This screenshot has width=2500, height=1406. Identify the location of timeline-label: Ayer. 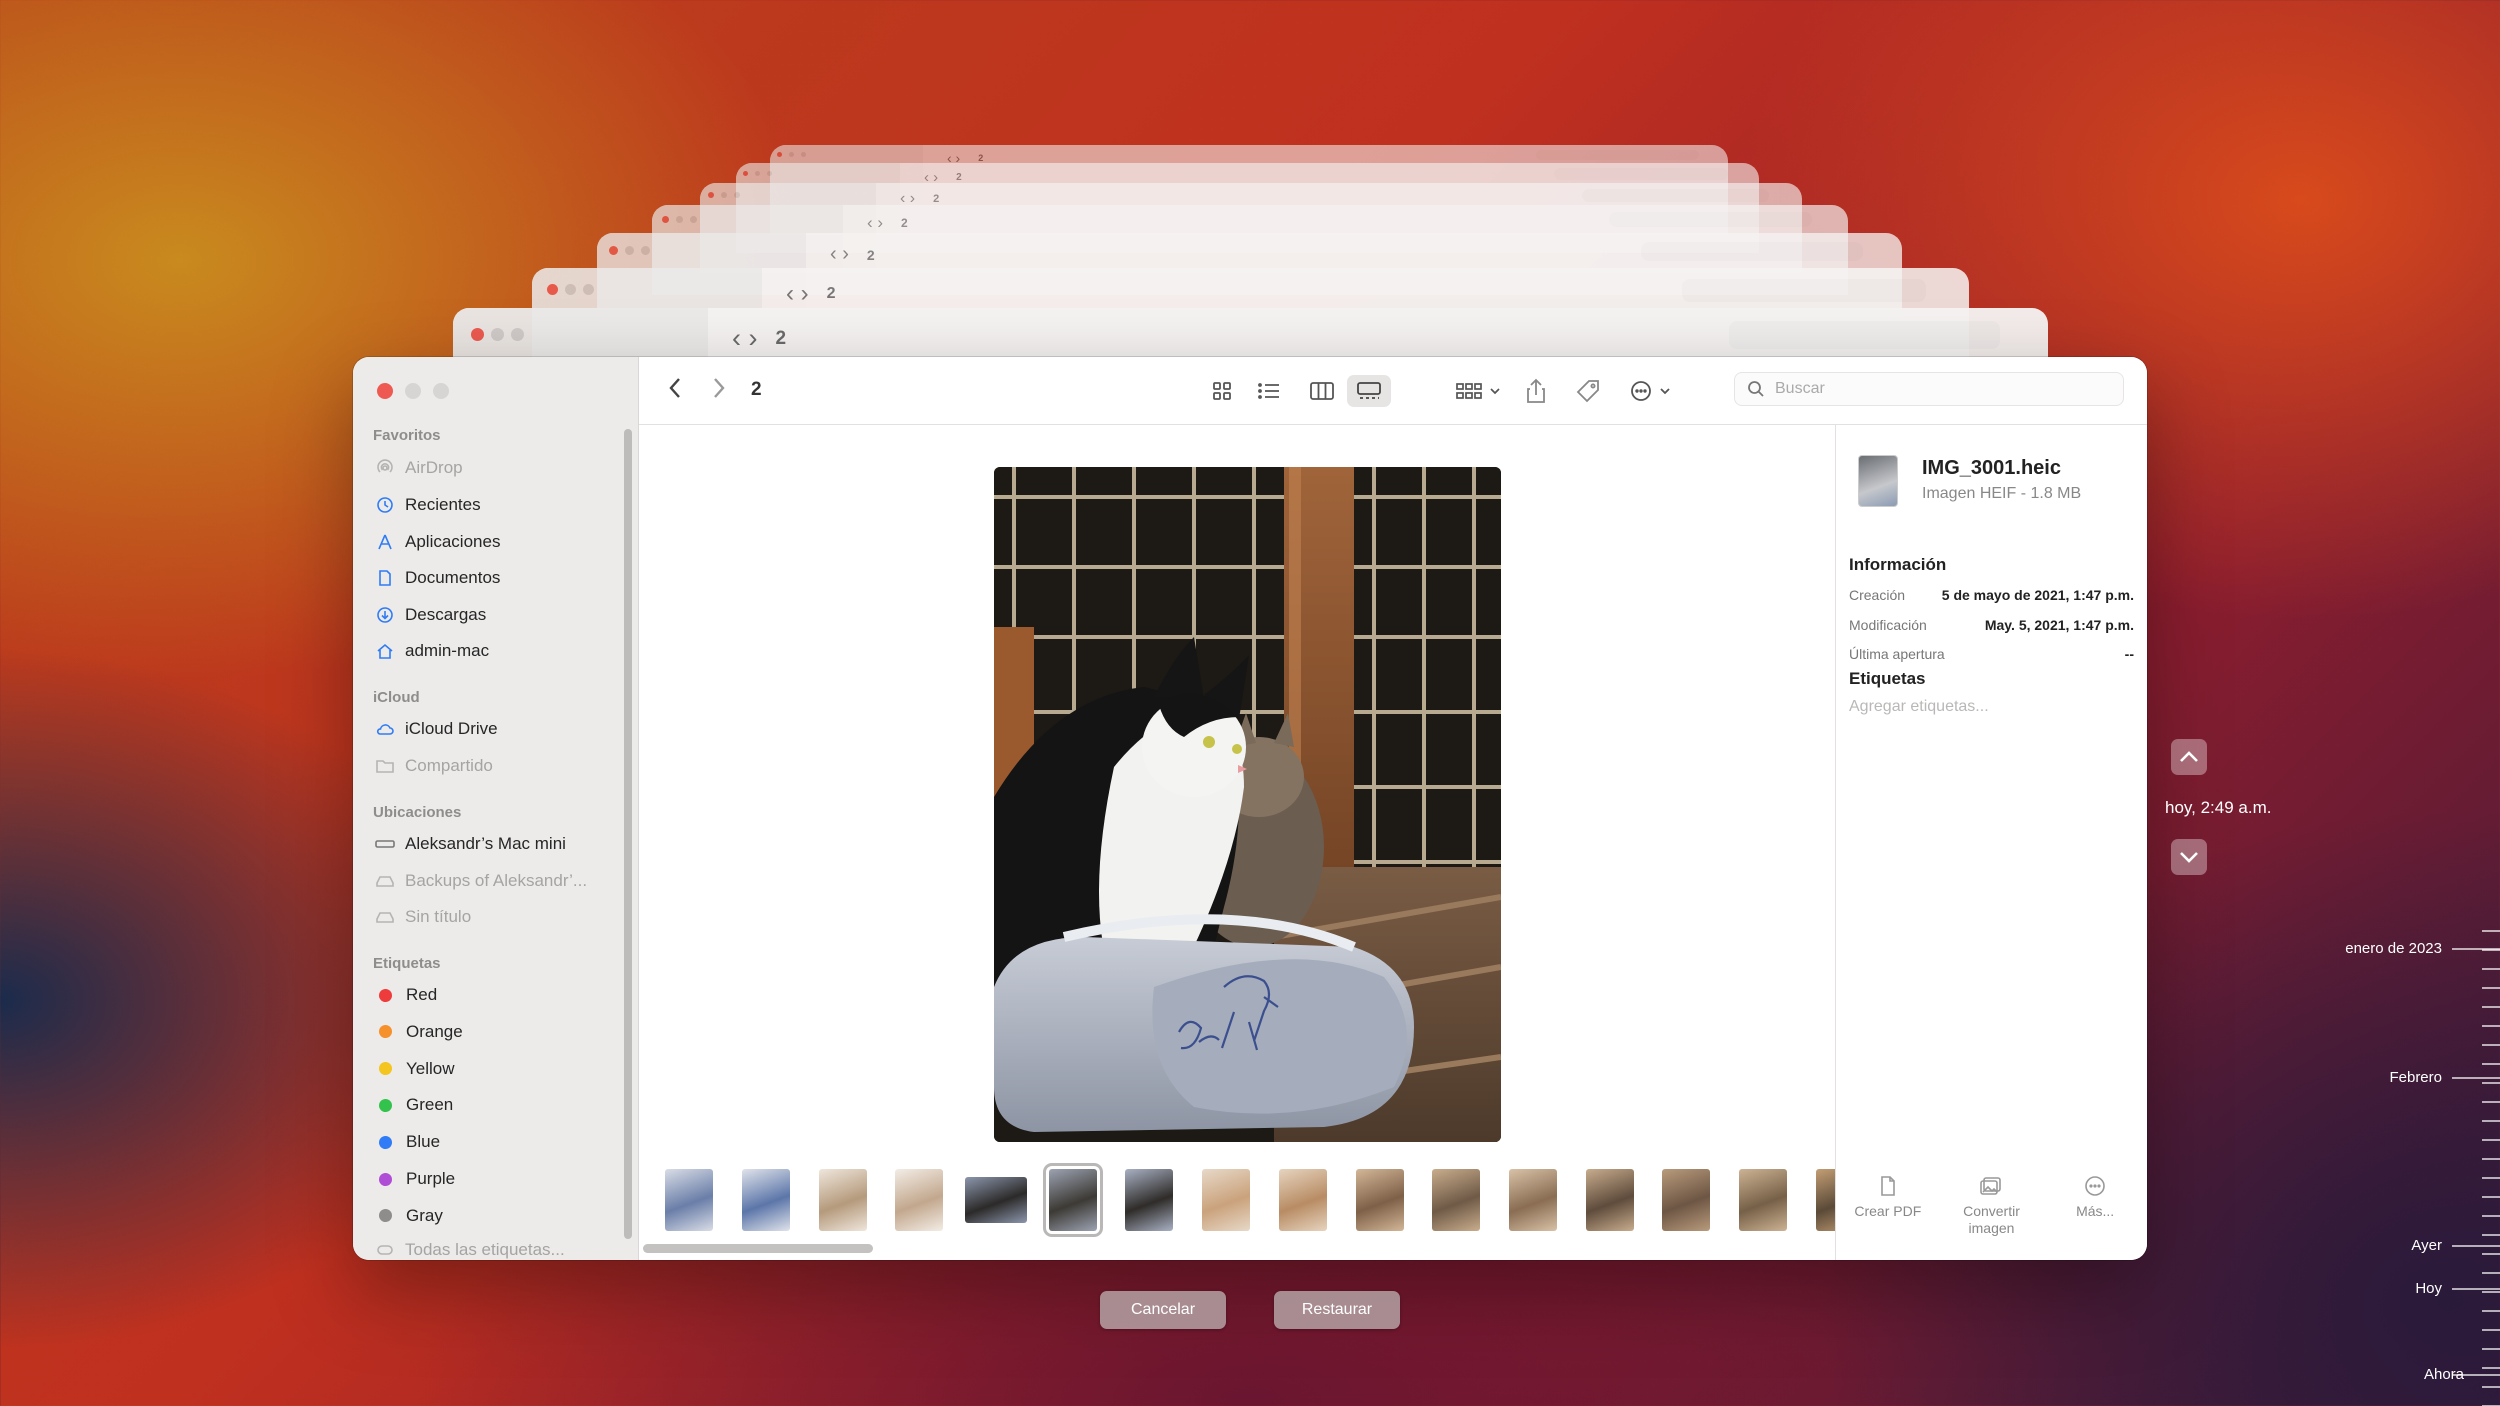
(2426, 1245).